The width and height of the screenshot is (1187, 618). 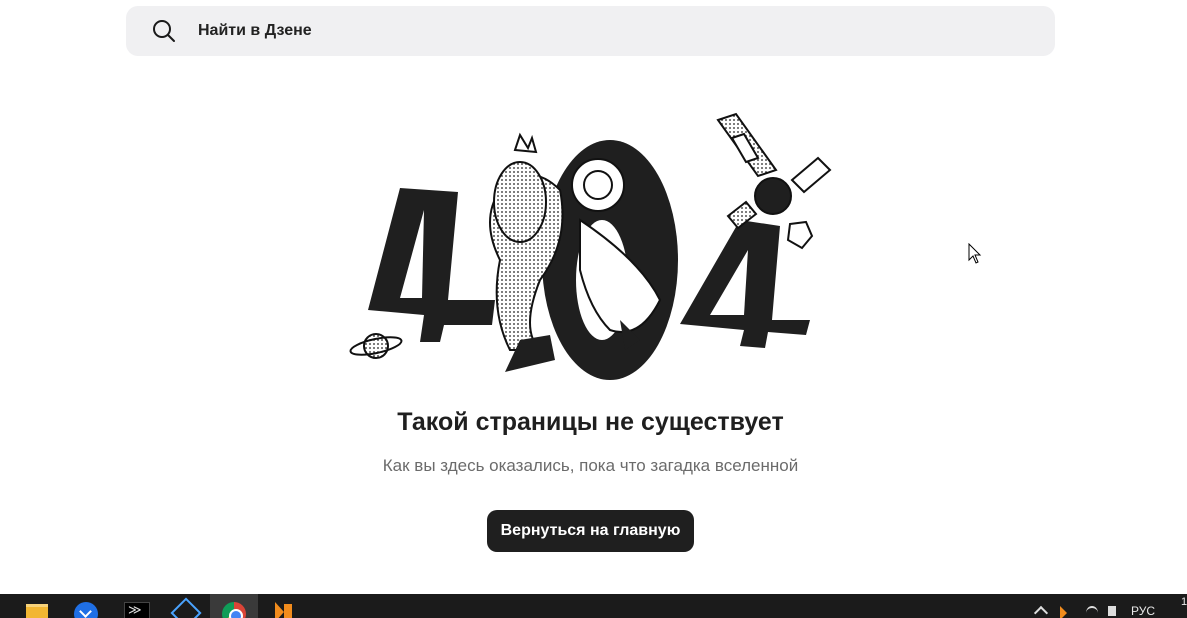 What do you see at coordinates (431, 265) in the screenshot?
I see `digit-four-left` at bounding box center [431, 265].